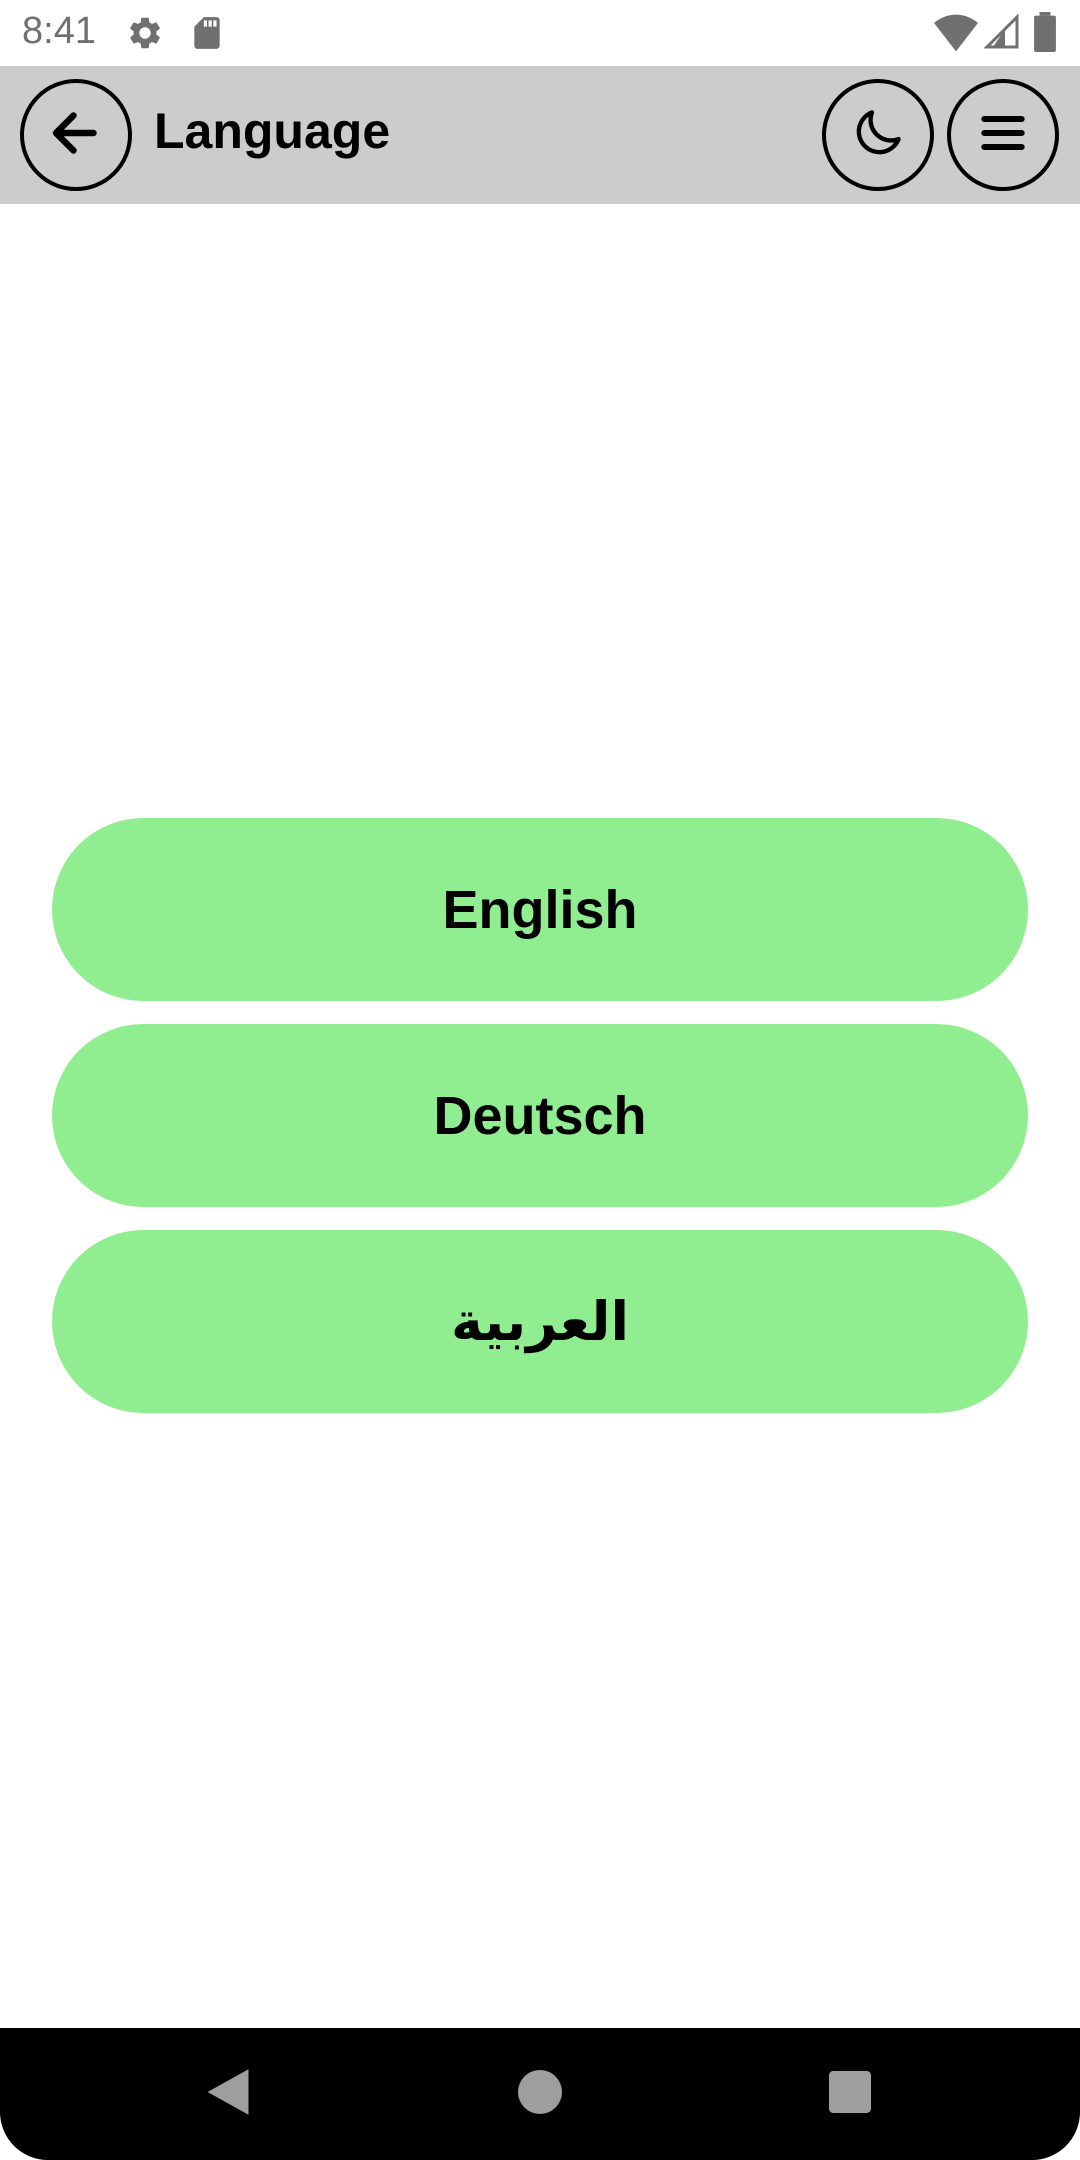  What do you see at coordinates (59, 31) in the screenshot?
I see `status-time: 8:41` at bounding box center [59, 31].